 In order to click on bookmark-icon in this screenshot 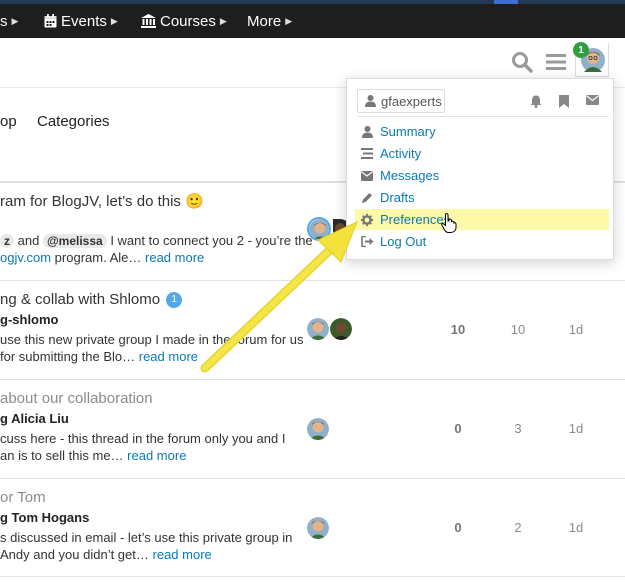, I will do `click(564, 101)`.